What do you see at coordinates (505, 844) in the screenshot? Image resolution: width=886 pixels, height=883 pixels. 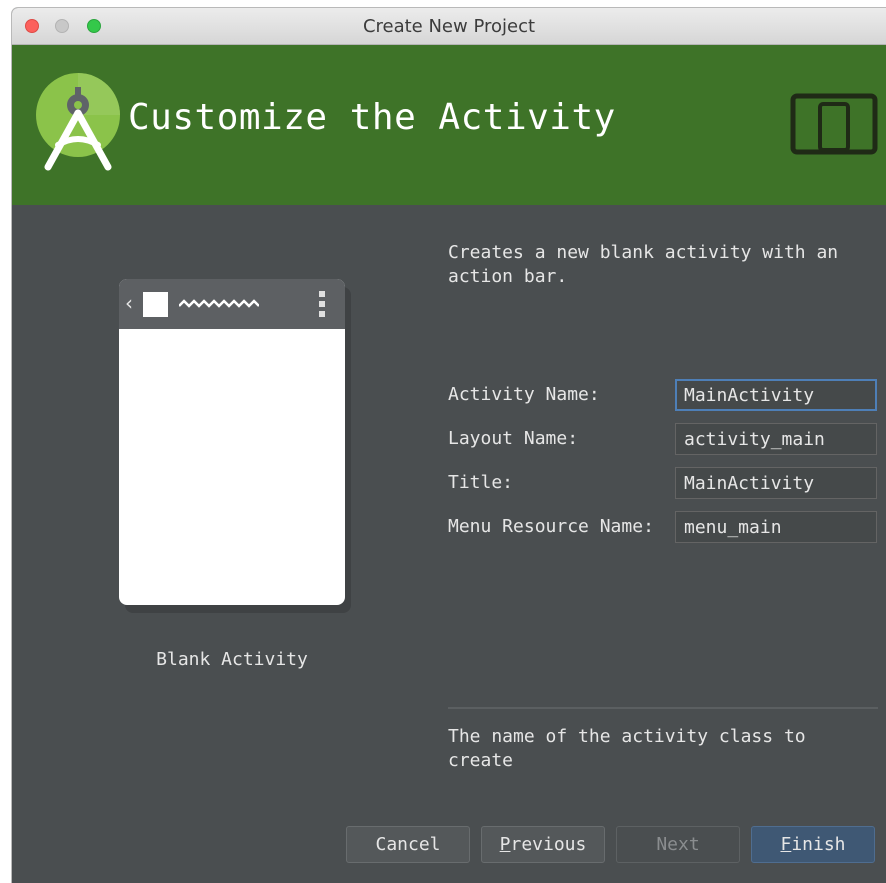 I see `previous-mnemonic: P` at bounding box center [505, 844].